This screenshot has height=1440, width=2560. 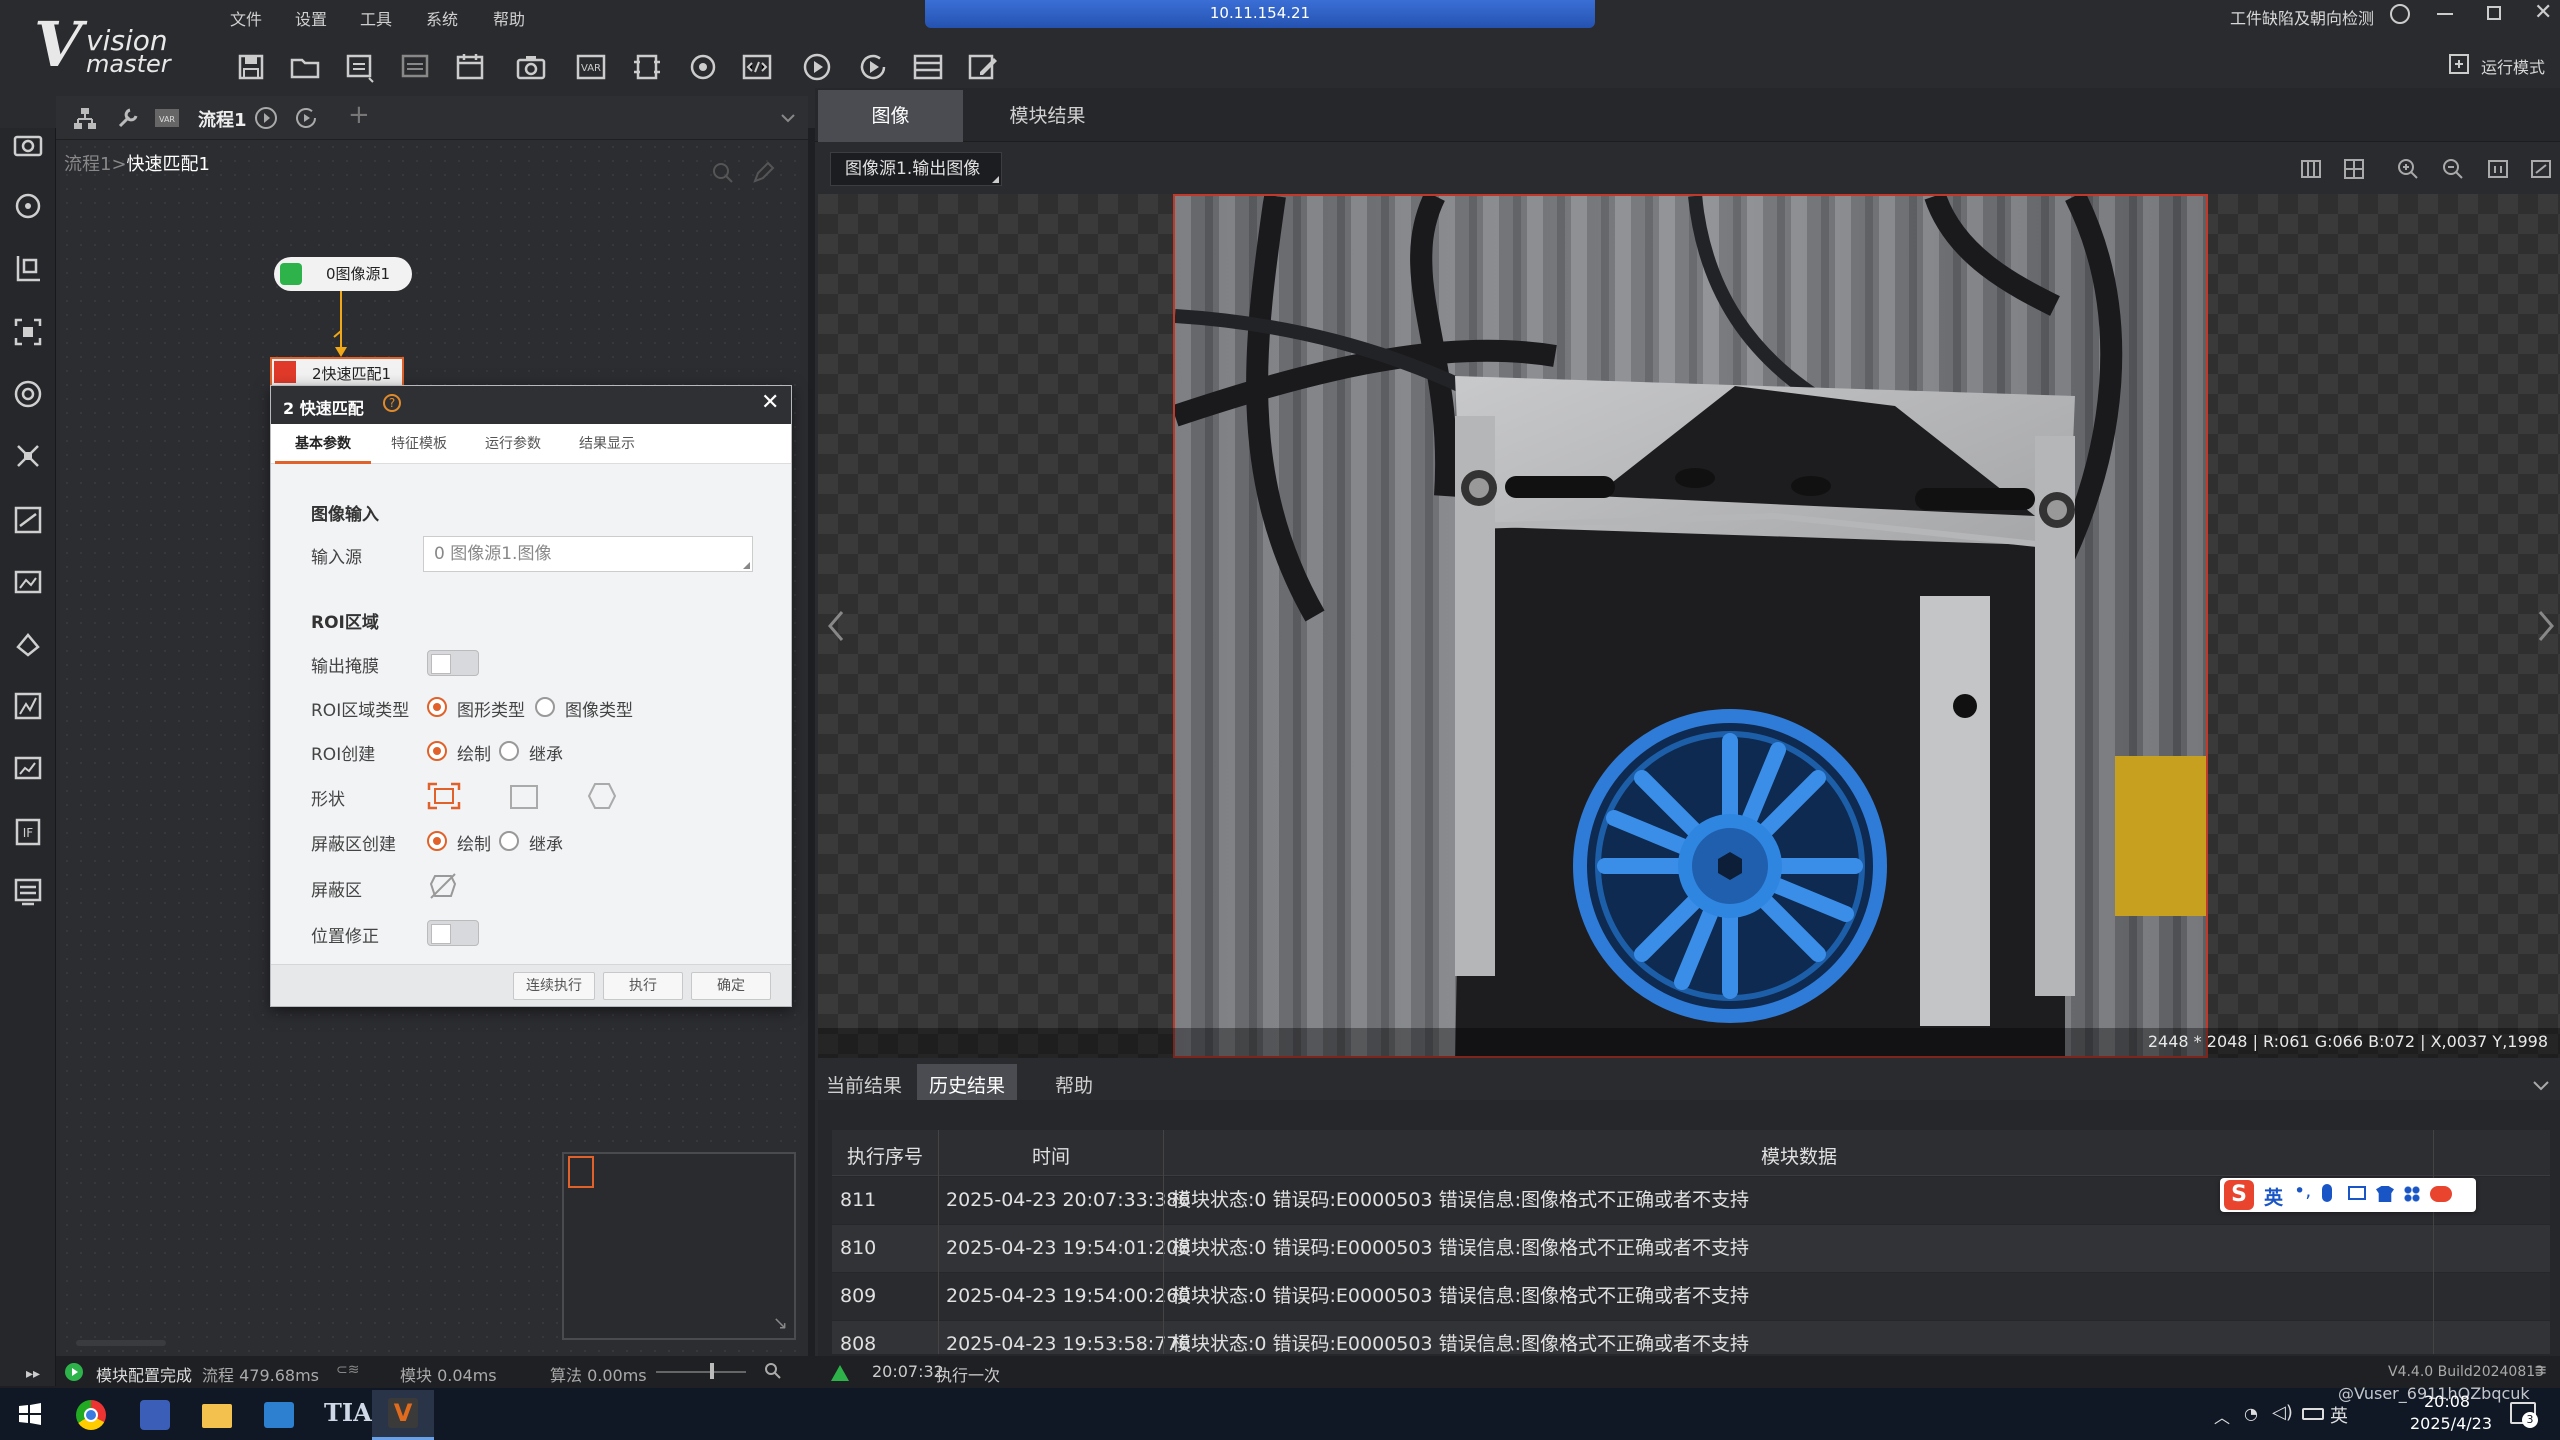 What do you see at coordinates (588, 554) in the screenshot?
I see `input-source-select: 0 图像源1.图像` at bounding box center [588, 554].